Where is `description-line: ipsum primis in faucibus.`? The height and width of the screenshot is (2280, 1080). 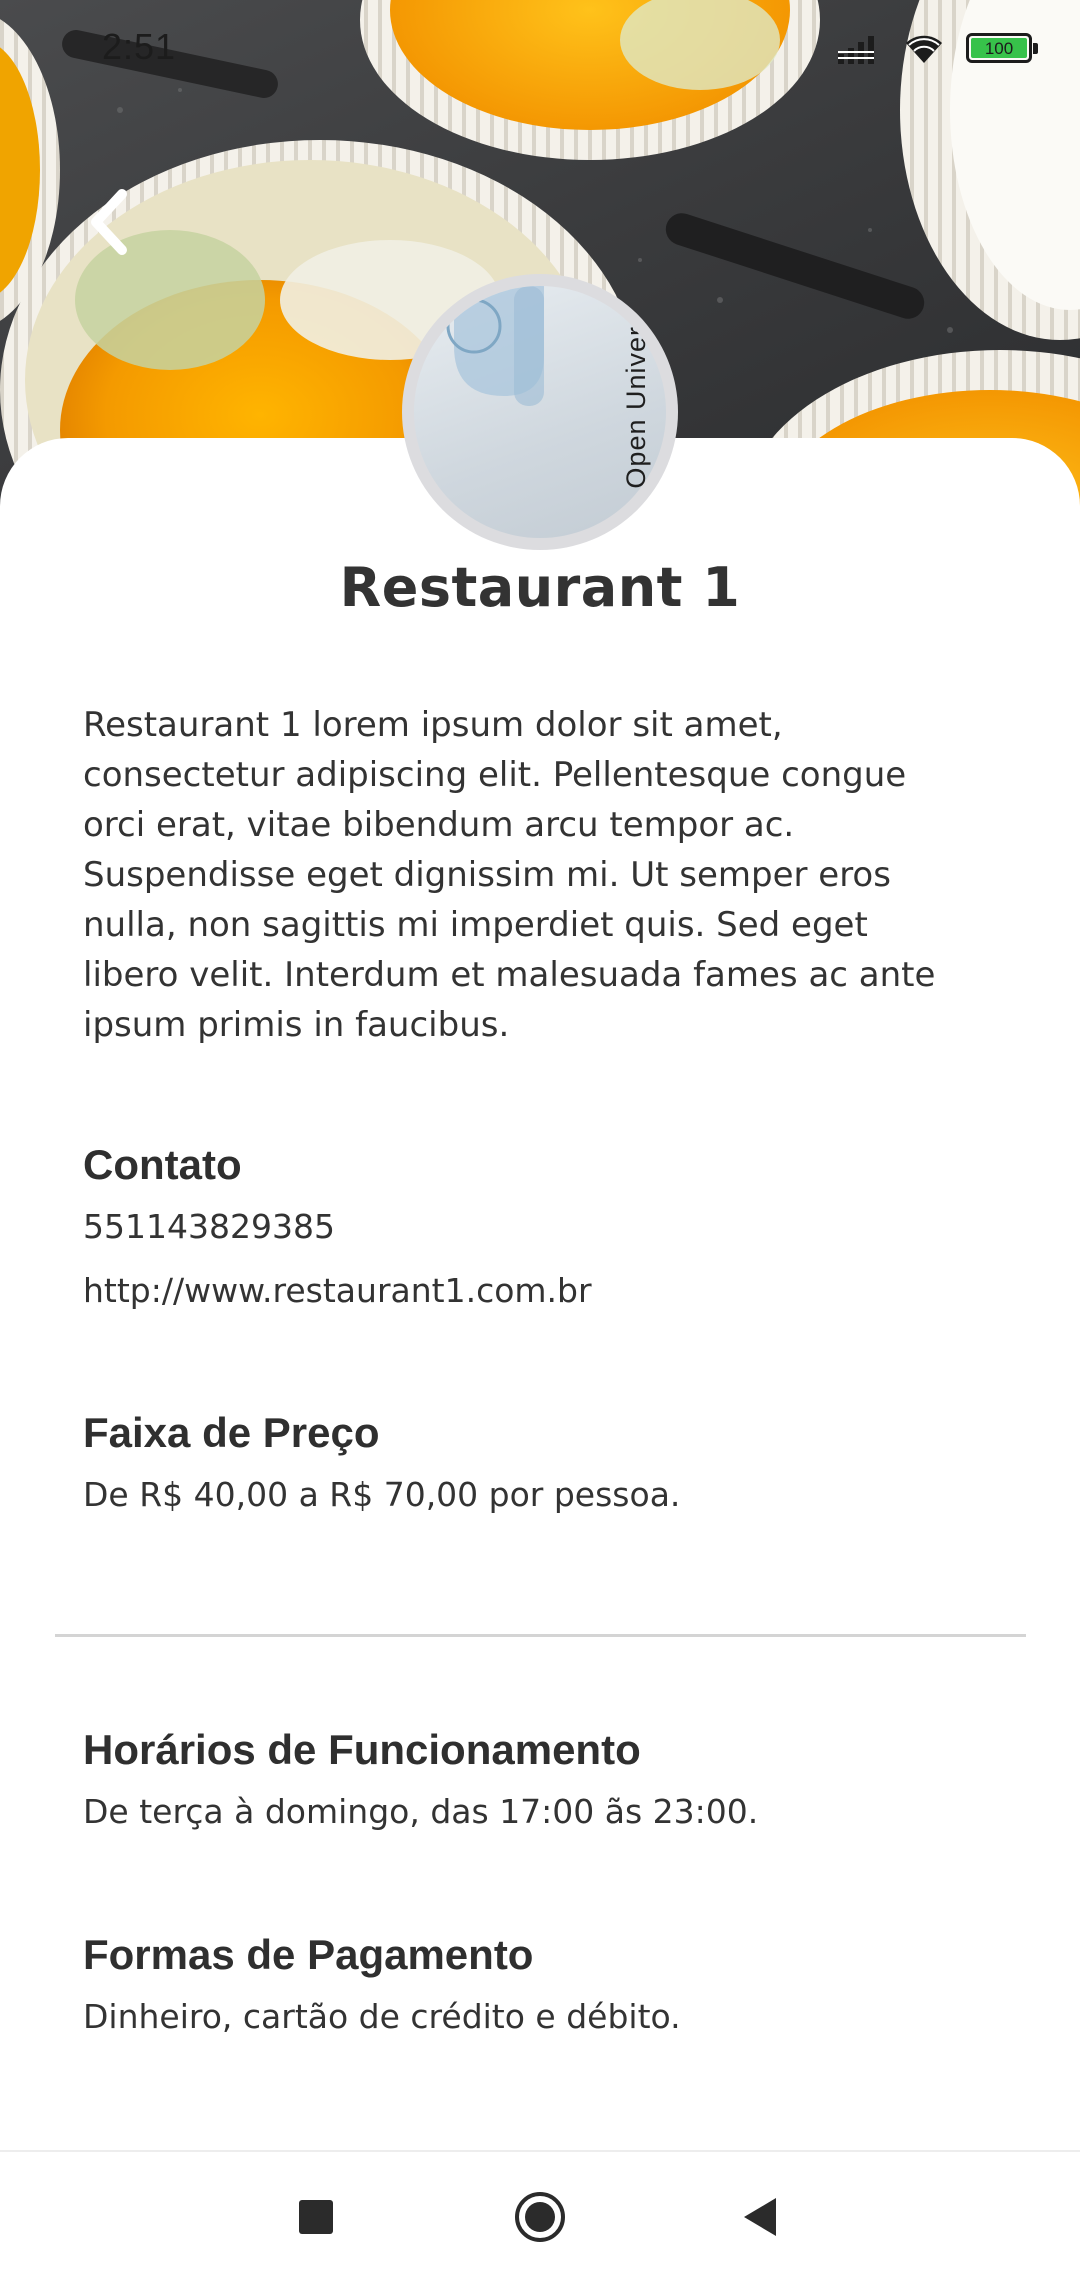 description-line: ipsum primis in faucibus. is located at coordinates (296, 1025).